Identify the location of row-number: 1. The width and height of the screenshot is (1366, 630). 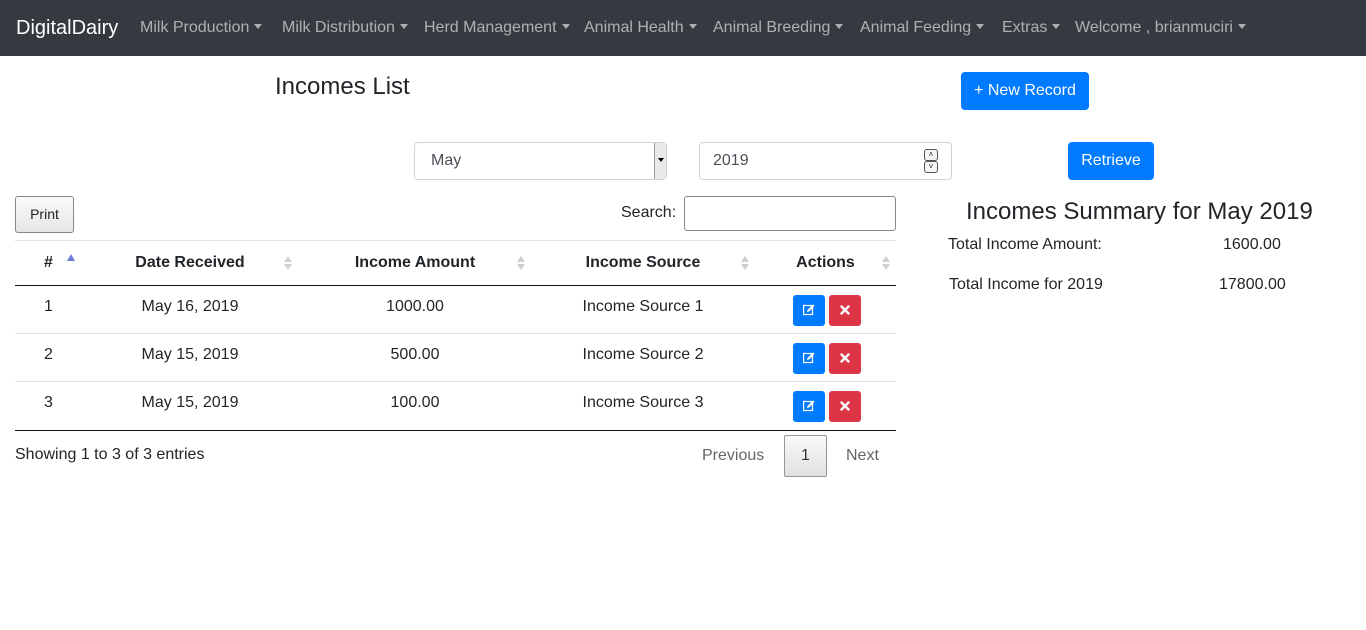
(48, 306).